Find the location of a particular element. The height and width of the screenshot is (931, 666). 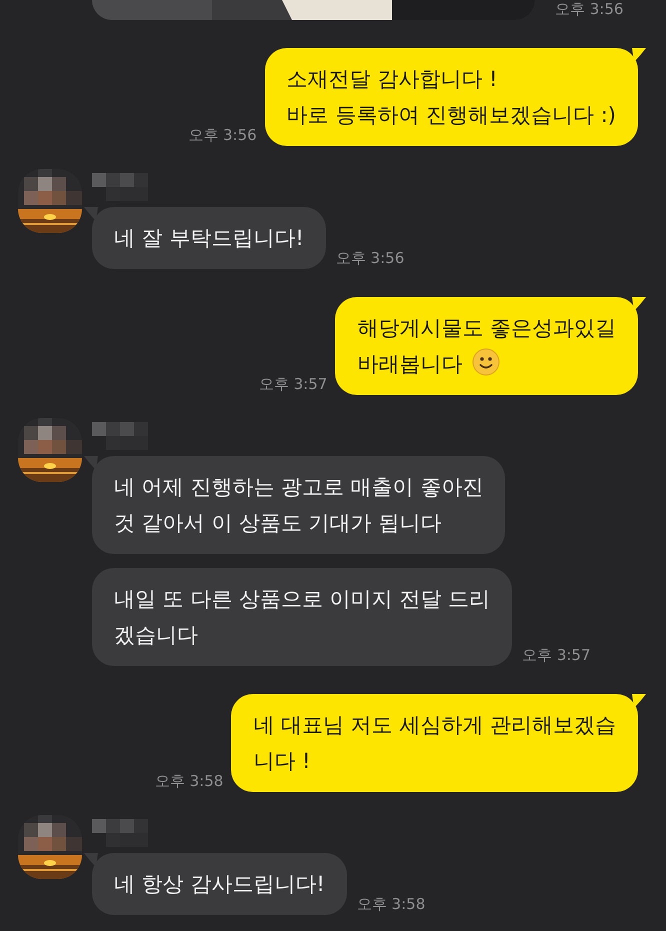

message-bubble: 소재전달 감사합니다 ! 바로 등록하여 진행해보겠습니다 :) is located at coordinates (451, 97).